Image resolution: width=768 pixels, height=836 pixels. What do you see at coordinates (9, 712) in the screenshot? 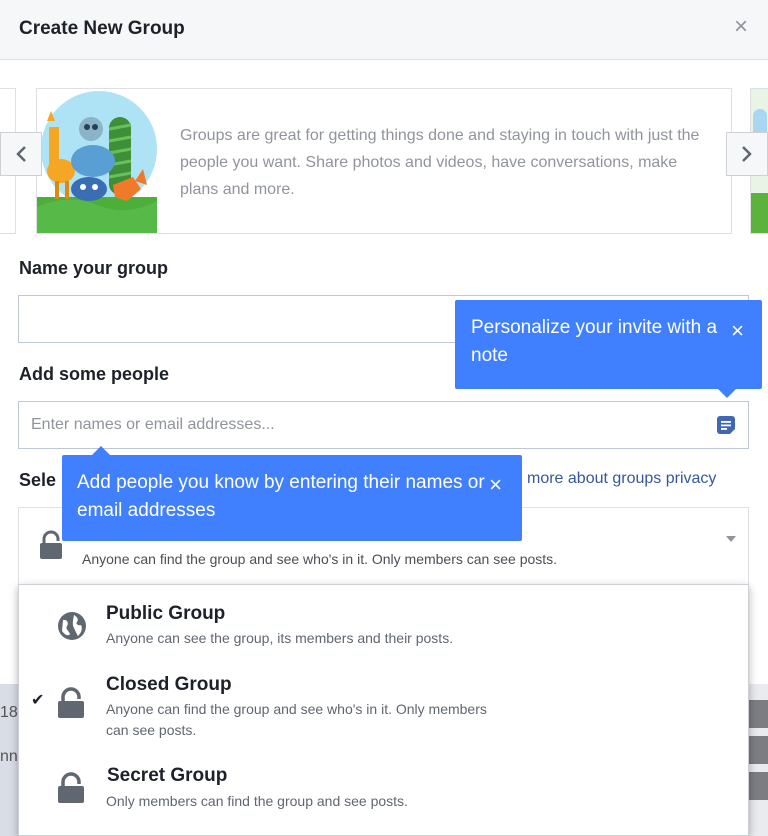
I see `background-fragment-text: 18` at bounding box center [9, 712].